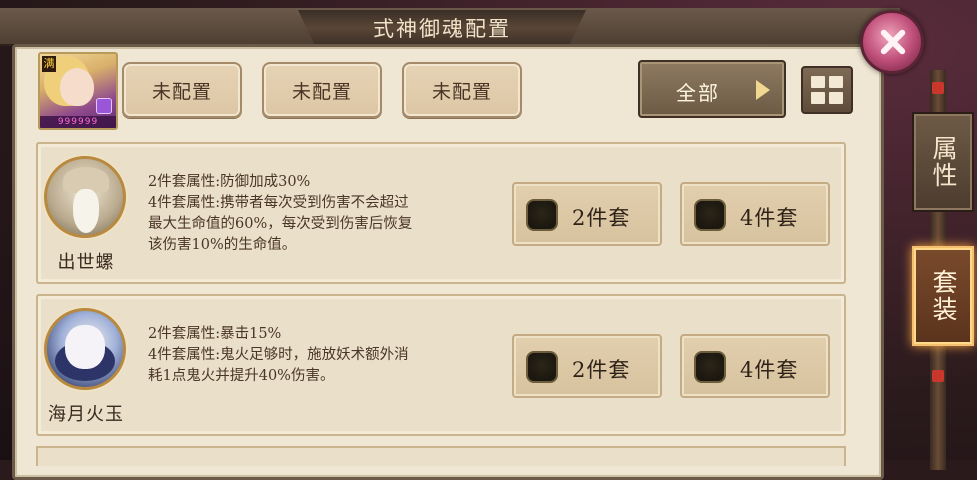 This screenshot has width=977, height=480. Describe the element at coordinates (77, 87) in the screenshot. I see `portrait-face` at that location.